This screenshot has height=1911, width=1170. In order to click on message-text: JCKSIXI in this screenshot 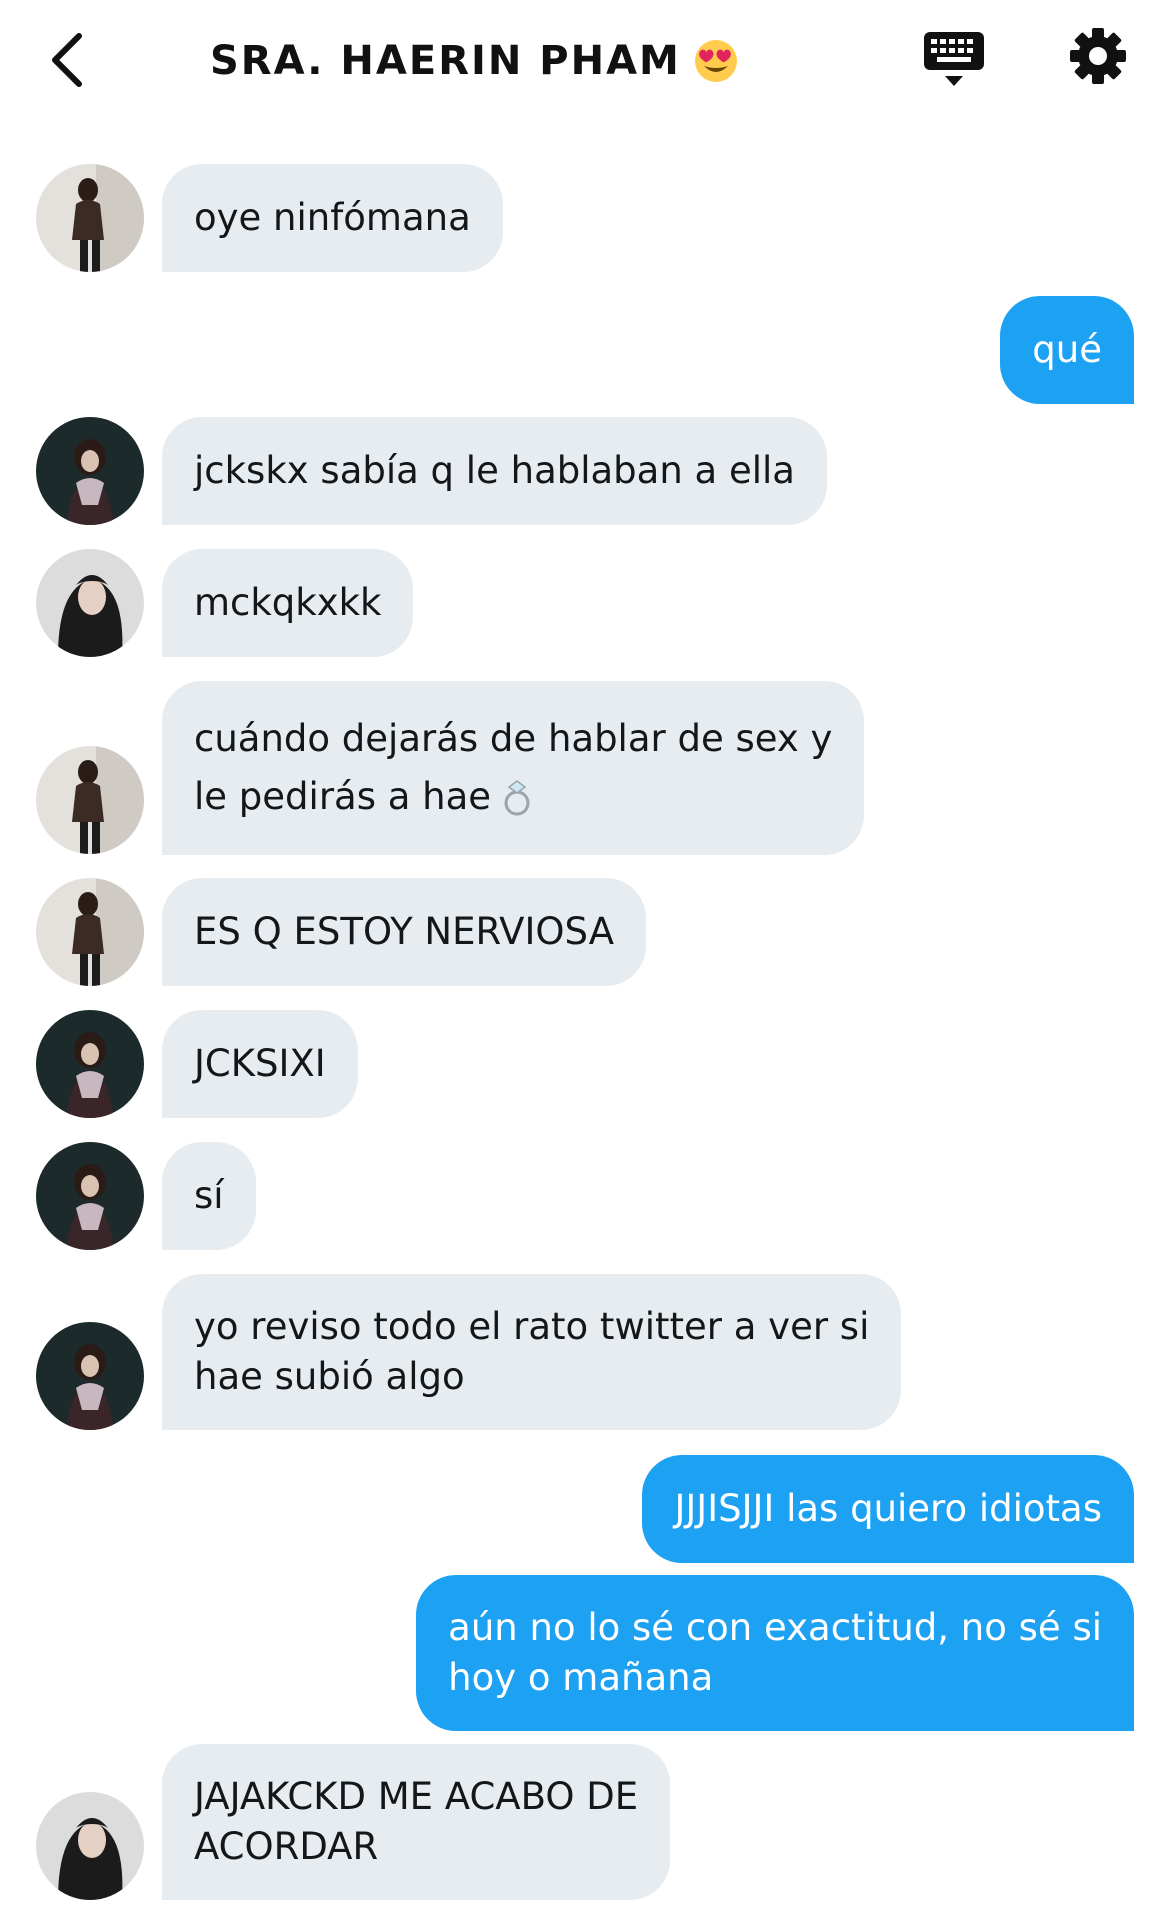, I will do `click(260, 1063)`.